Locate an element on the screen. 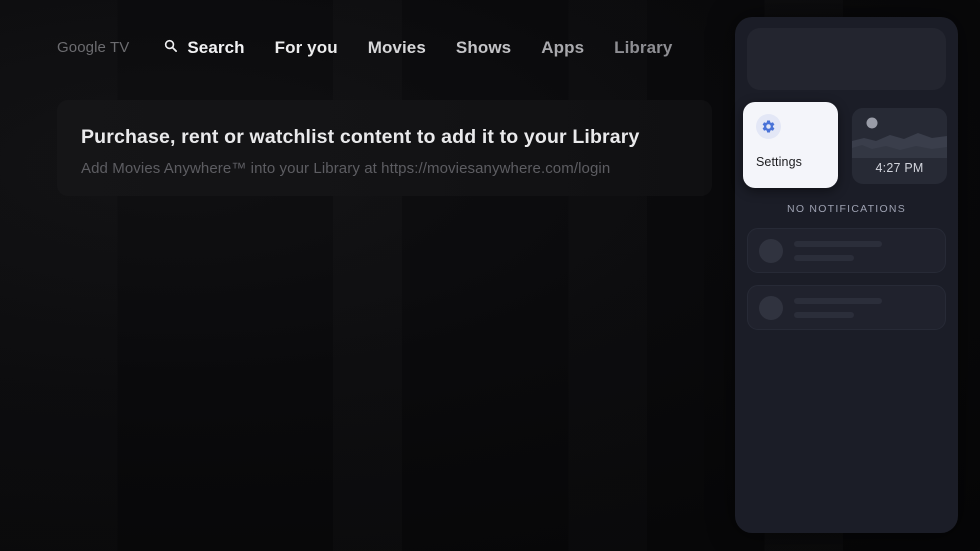 The image size is (980, 551). quick-tiles-row: Settings 4:27 PM is located at coordinates (846, 145).